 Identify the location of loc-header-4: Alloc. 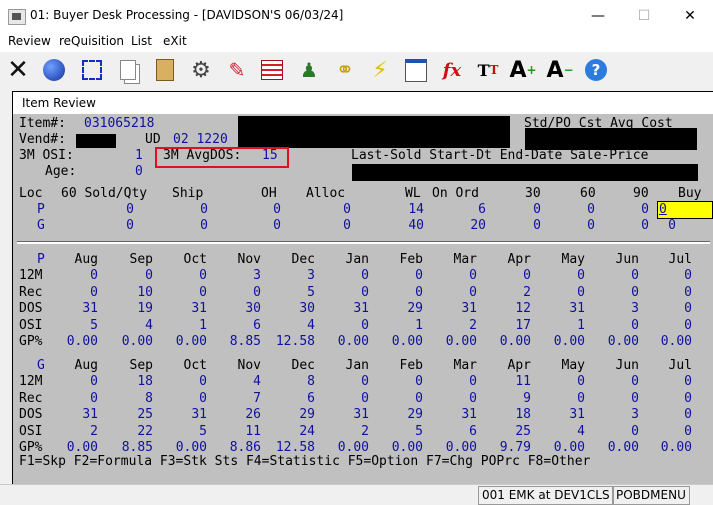
(326, 193).